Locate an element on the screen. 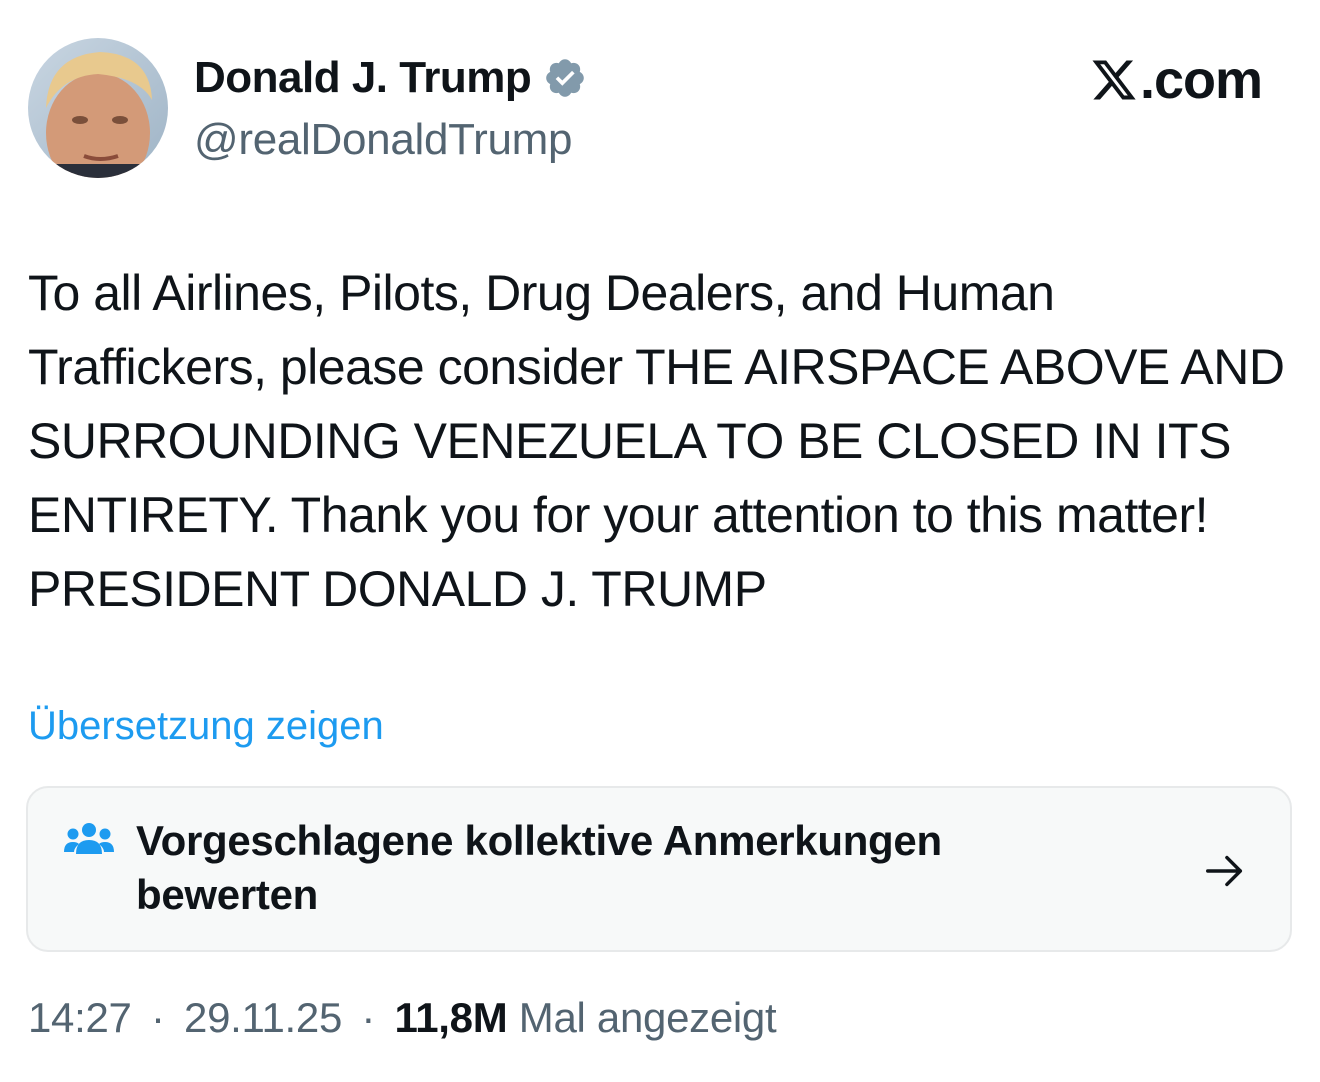 This screenshot has width=1320, height=1082. author-handle: @realDonaldTrump is located at coordinates (383, 140).